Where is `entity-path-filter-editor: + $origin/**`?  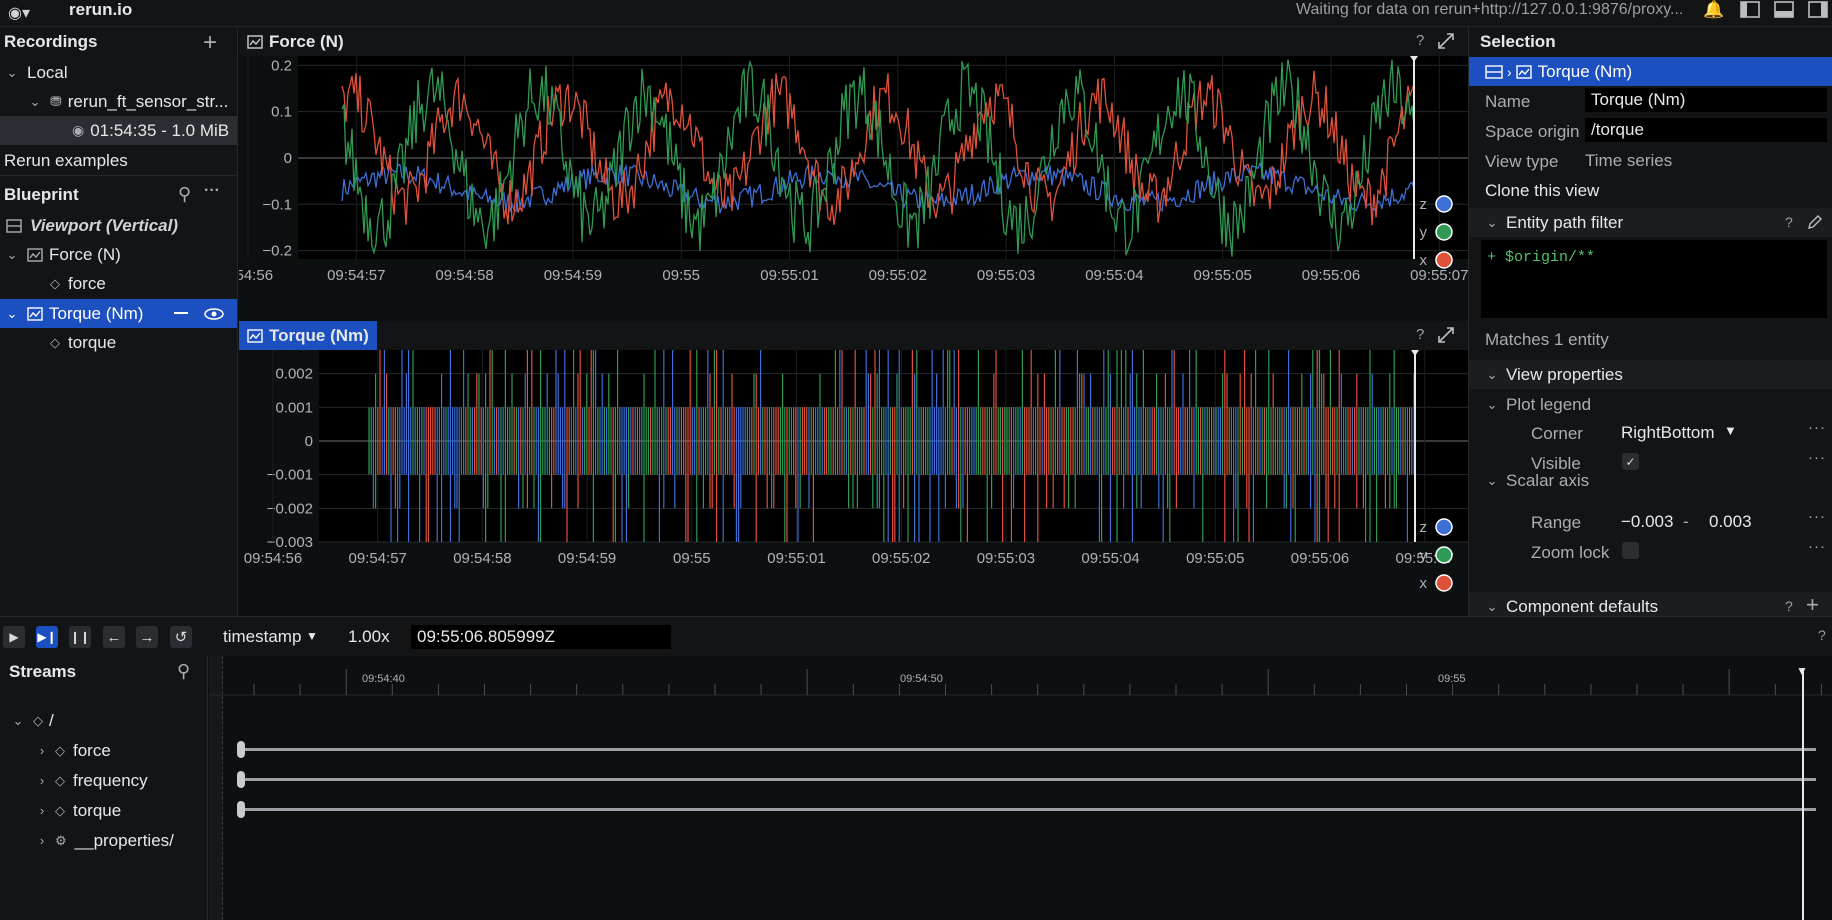 entity-path-filter-editor: + $origin/** is located at coordinates (1654, 279).